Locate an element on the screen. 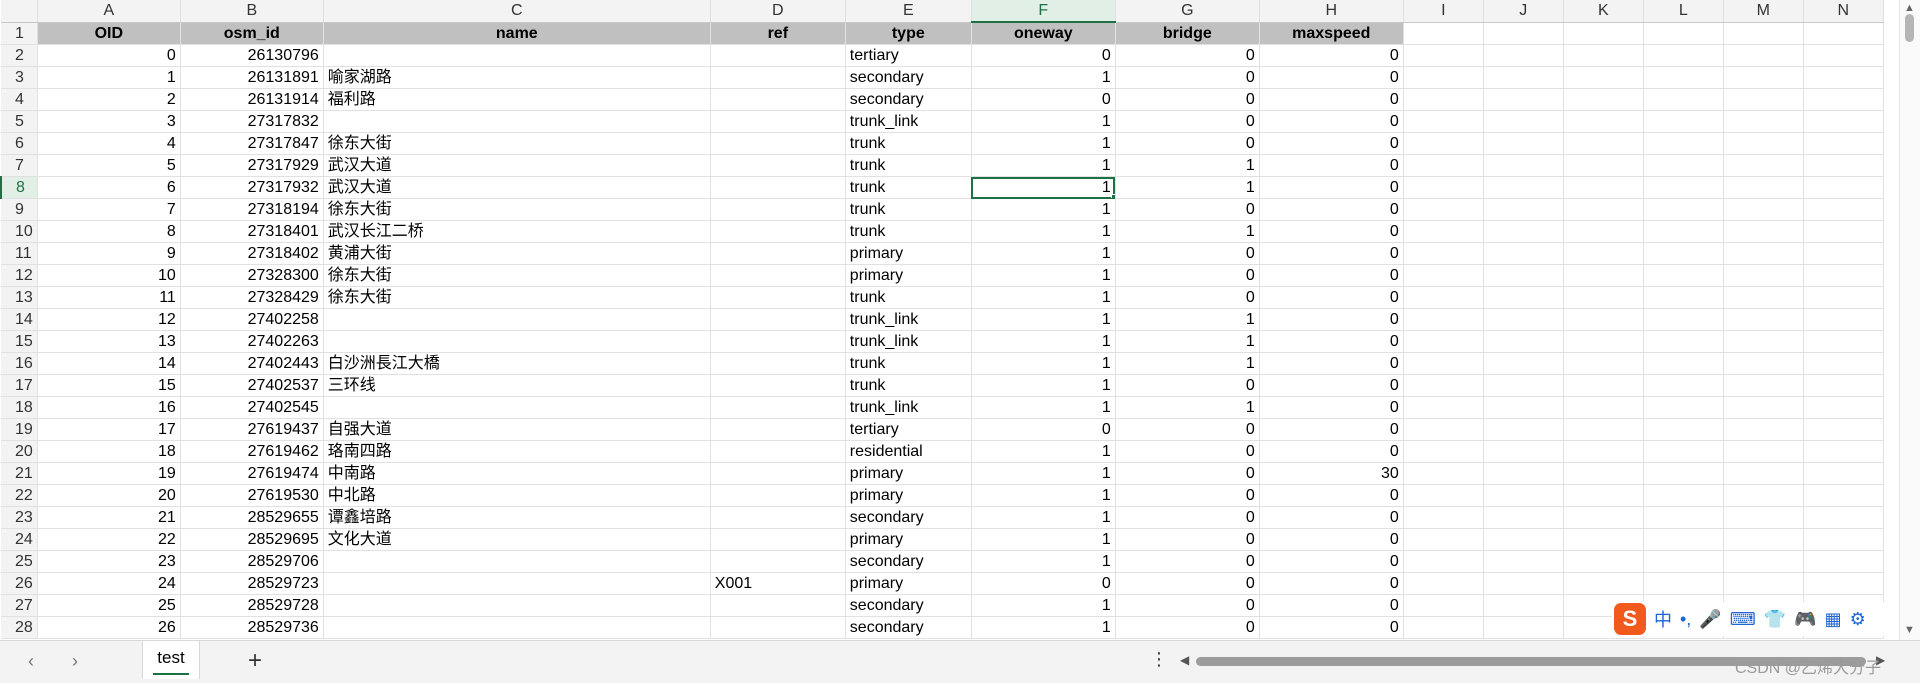 This screenshot has height=683, width=1920. column-header-j: J is located at coordinates (1523, 11).